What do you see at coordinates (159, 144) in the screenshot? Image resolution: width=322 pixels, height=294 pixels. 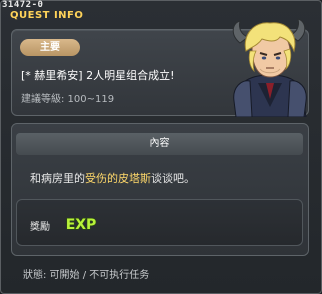 I see `content-header: 內容` at bounding box center [159, 144].